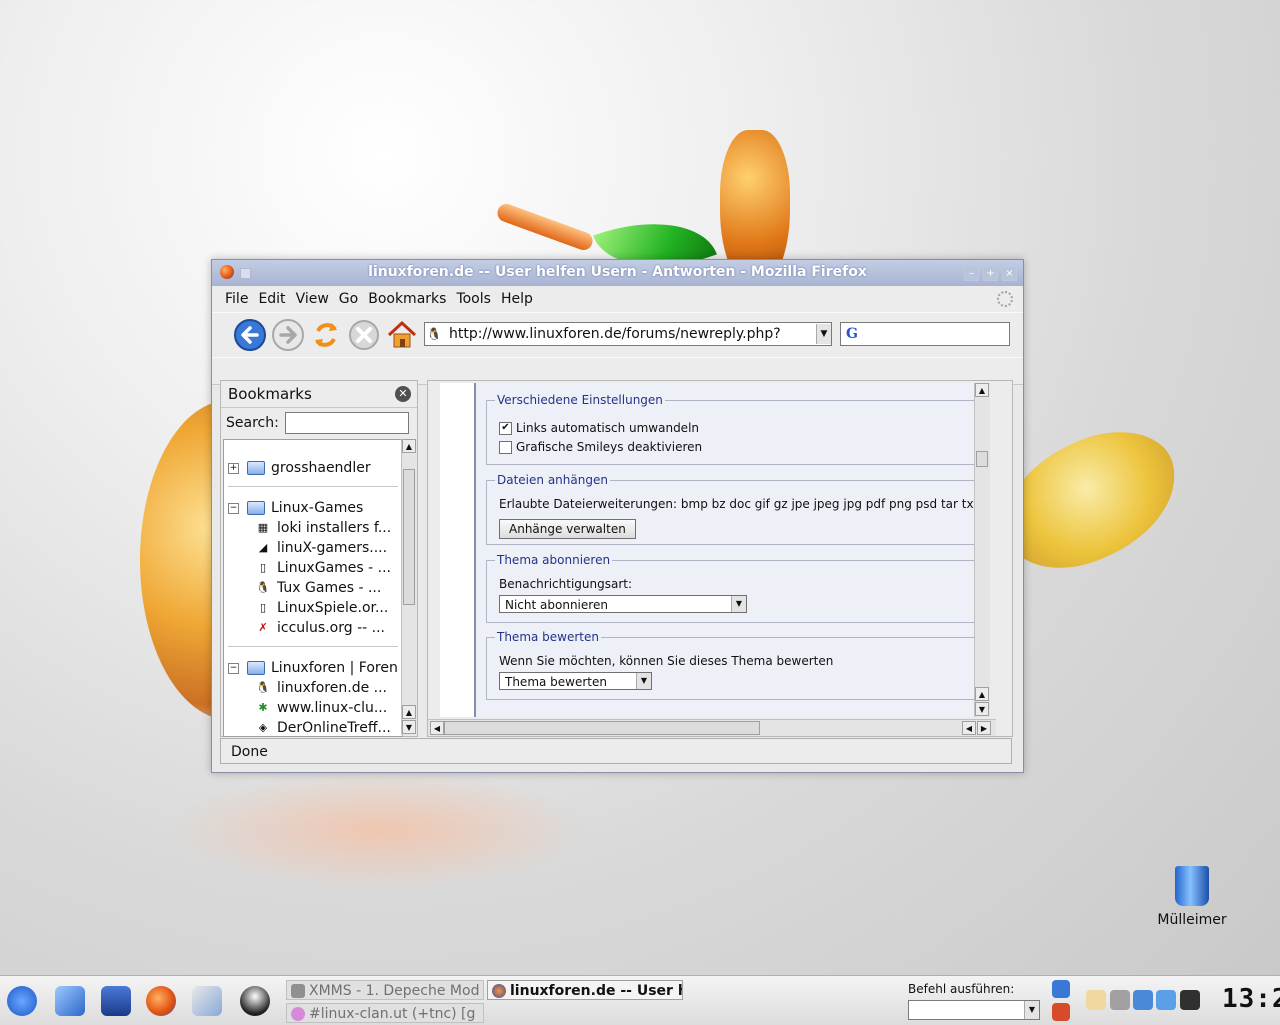  Describe the element at coordinates (1096, 1000) in the screenshot. I see `klipper-icon` at that location.